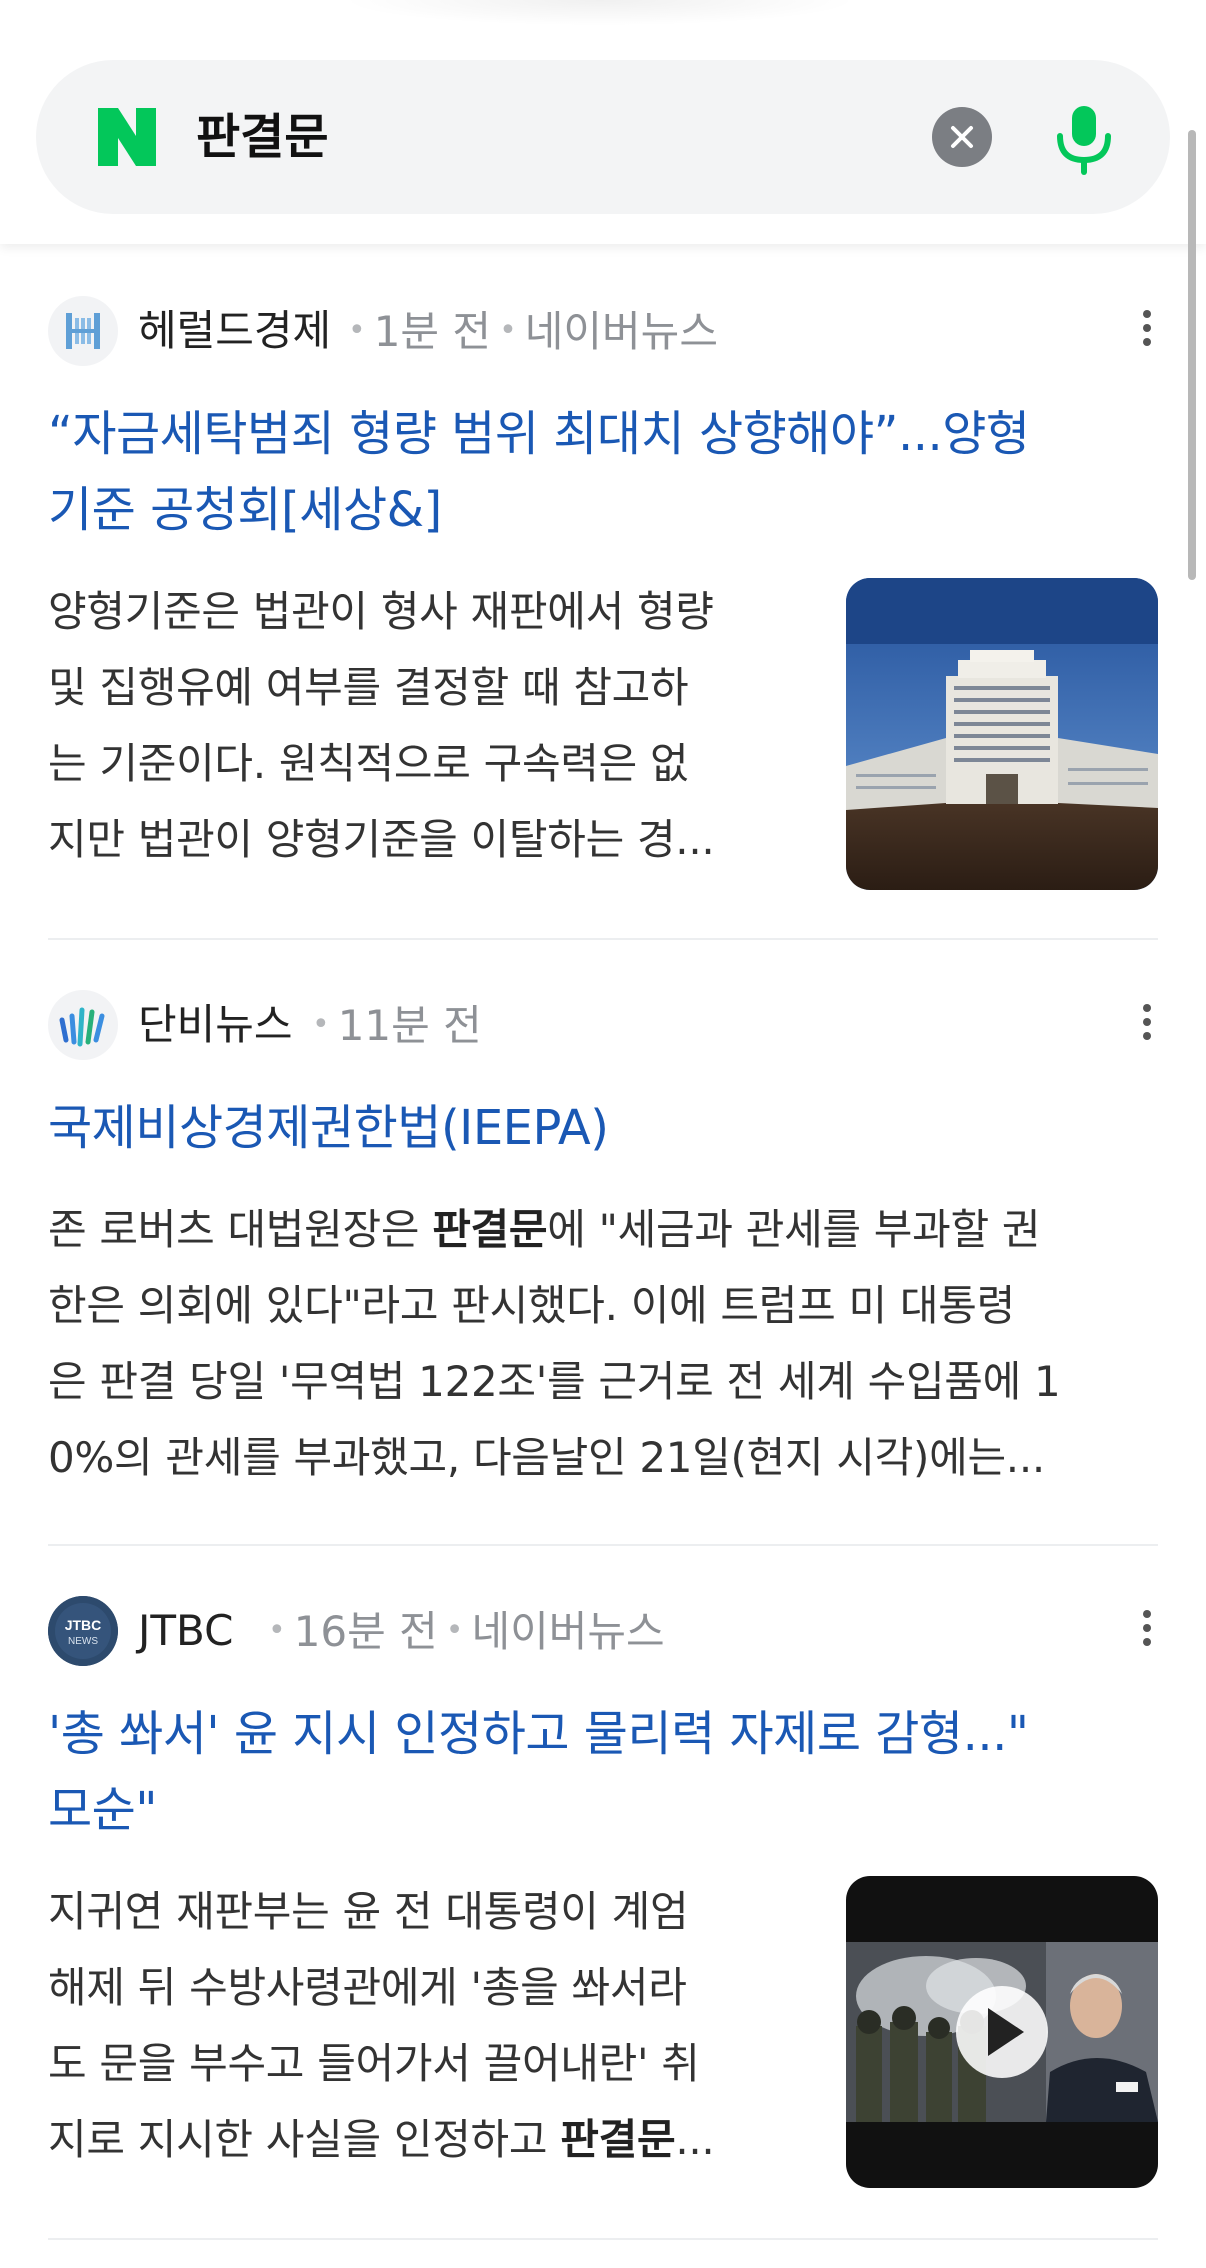 This screenshot has width=1206, height=2268. Describe the element at coordinates (603, 137) in the screenshot. I see `search-bar: 판결문` at that location.